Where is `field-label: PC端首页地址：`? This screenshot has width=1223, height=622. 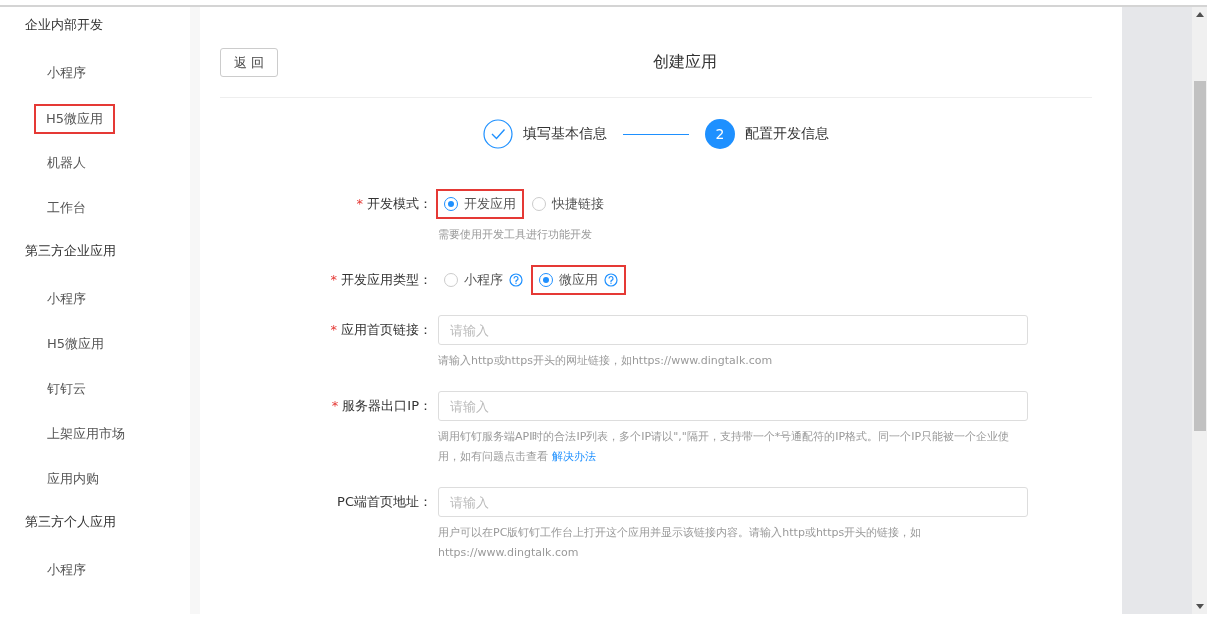
field-label: PC端首页地址： is located at coordinates (384, 501).